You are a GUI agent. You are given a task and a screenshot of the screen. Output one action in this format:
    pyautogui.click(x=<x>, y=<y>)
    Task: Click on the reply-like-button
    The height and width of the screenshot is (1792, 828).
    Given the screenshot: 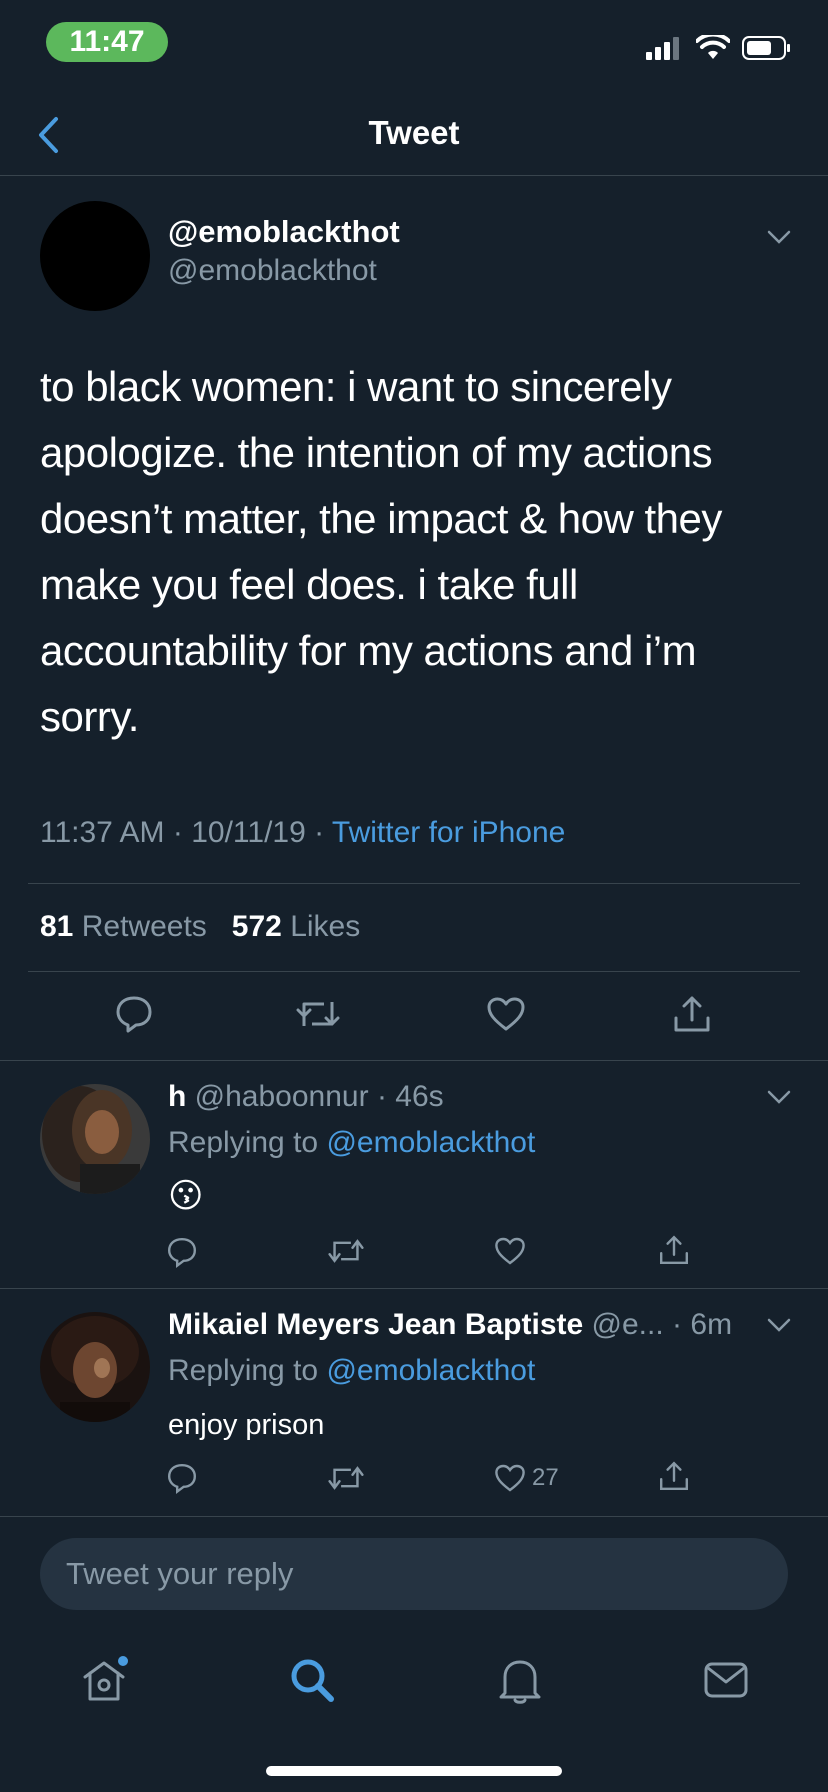 What is the action you would take?
    pyautogui.click(x=513, y=1251)
    